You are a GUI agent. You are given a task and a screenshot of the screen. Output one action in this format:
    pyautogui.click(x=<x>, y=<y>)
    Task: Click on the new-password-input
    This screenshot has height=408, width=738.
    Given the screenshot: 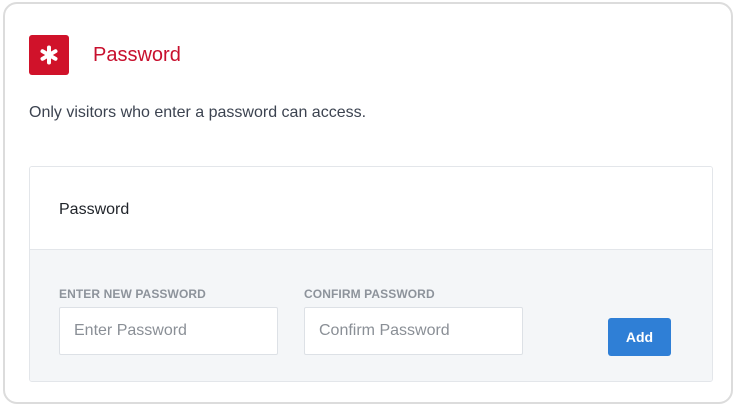 What is the action you would take?
    pyautogui.click(x=168, y=331)
    